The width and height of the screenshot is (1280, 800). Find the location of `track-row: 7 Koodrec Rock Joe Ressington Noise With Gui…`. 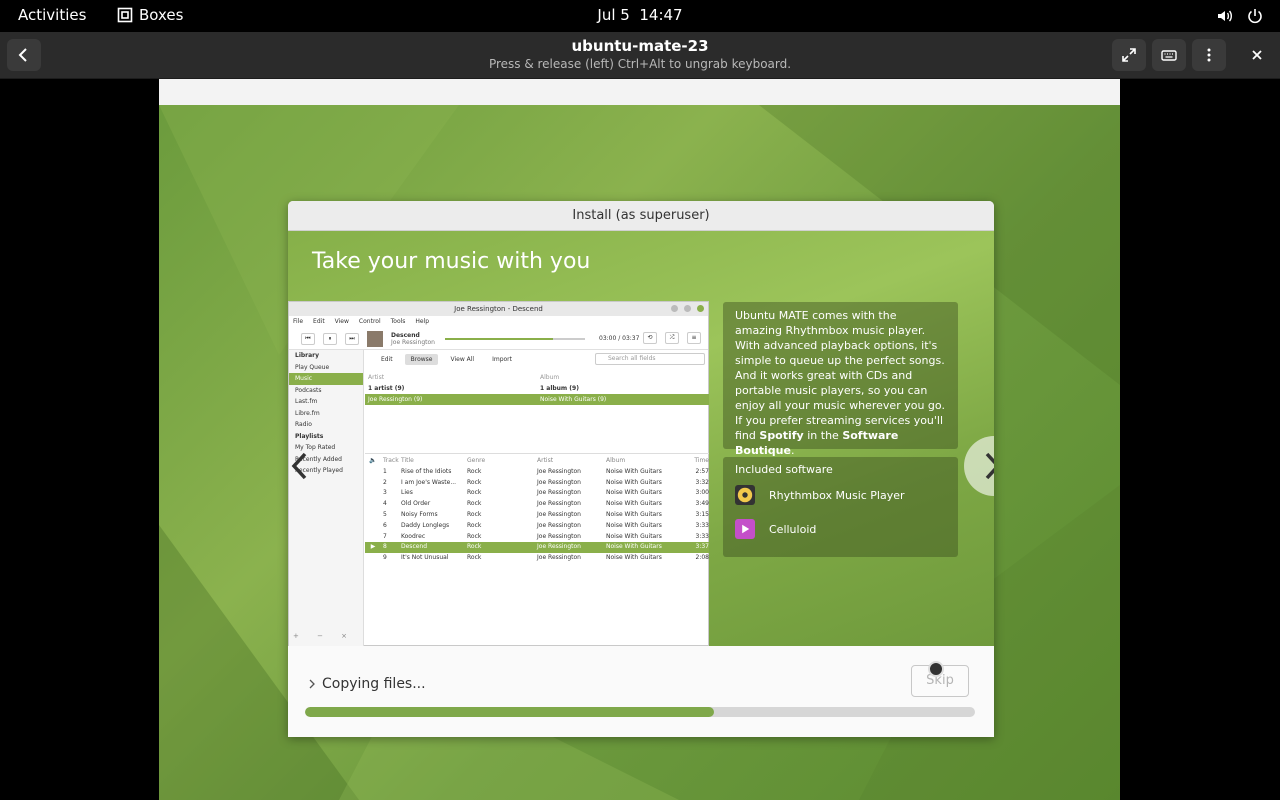

track-row: 7 Koodrec Rock Joe Ressington Noise With Gui… is located at coordinates (537, 537).